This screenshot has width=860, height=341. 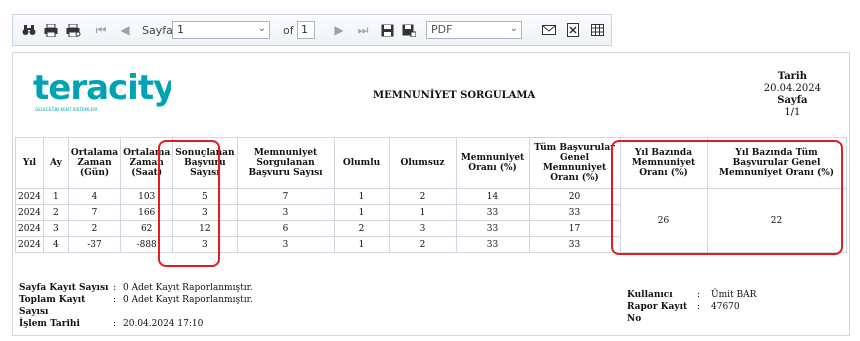 What do you see at coordinates (64, 288) in the screenshot?
I see `page-count-label: Sayfa Kayıt Sayısı` at bounding box center [64, 288].